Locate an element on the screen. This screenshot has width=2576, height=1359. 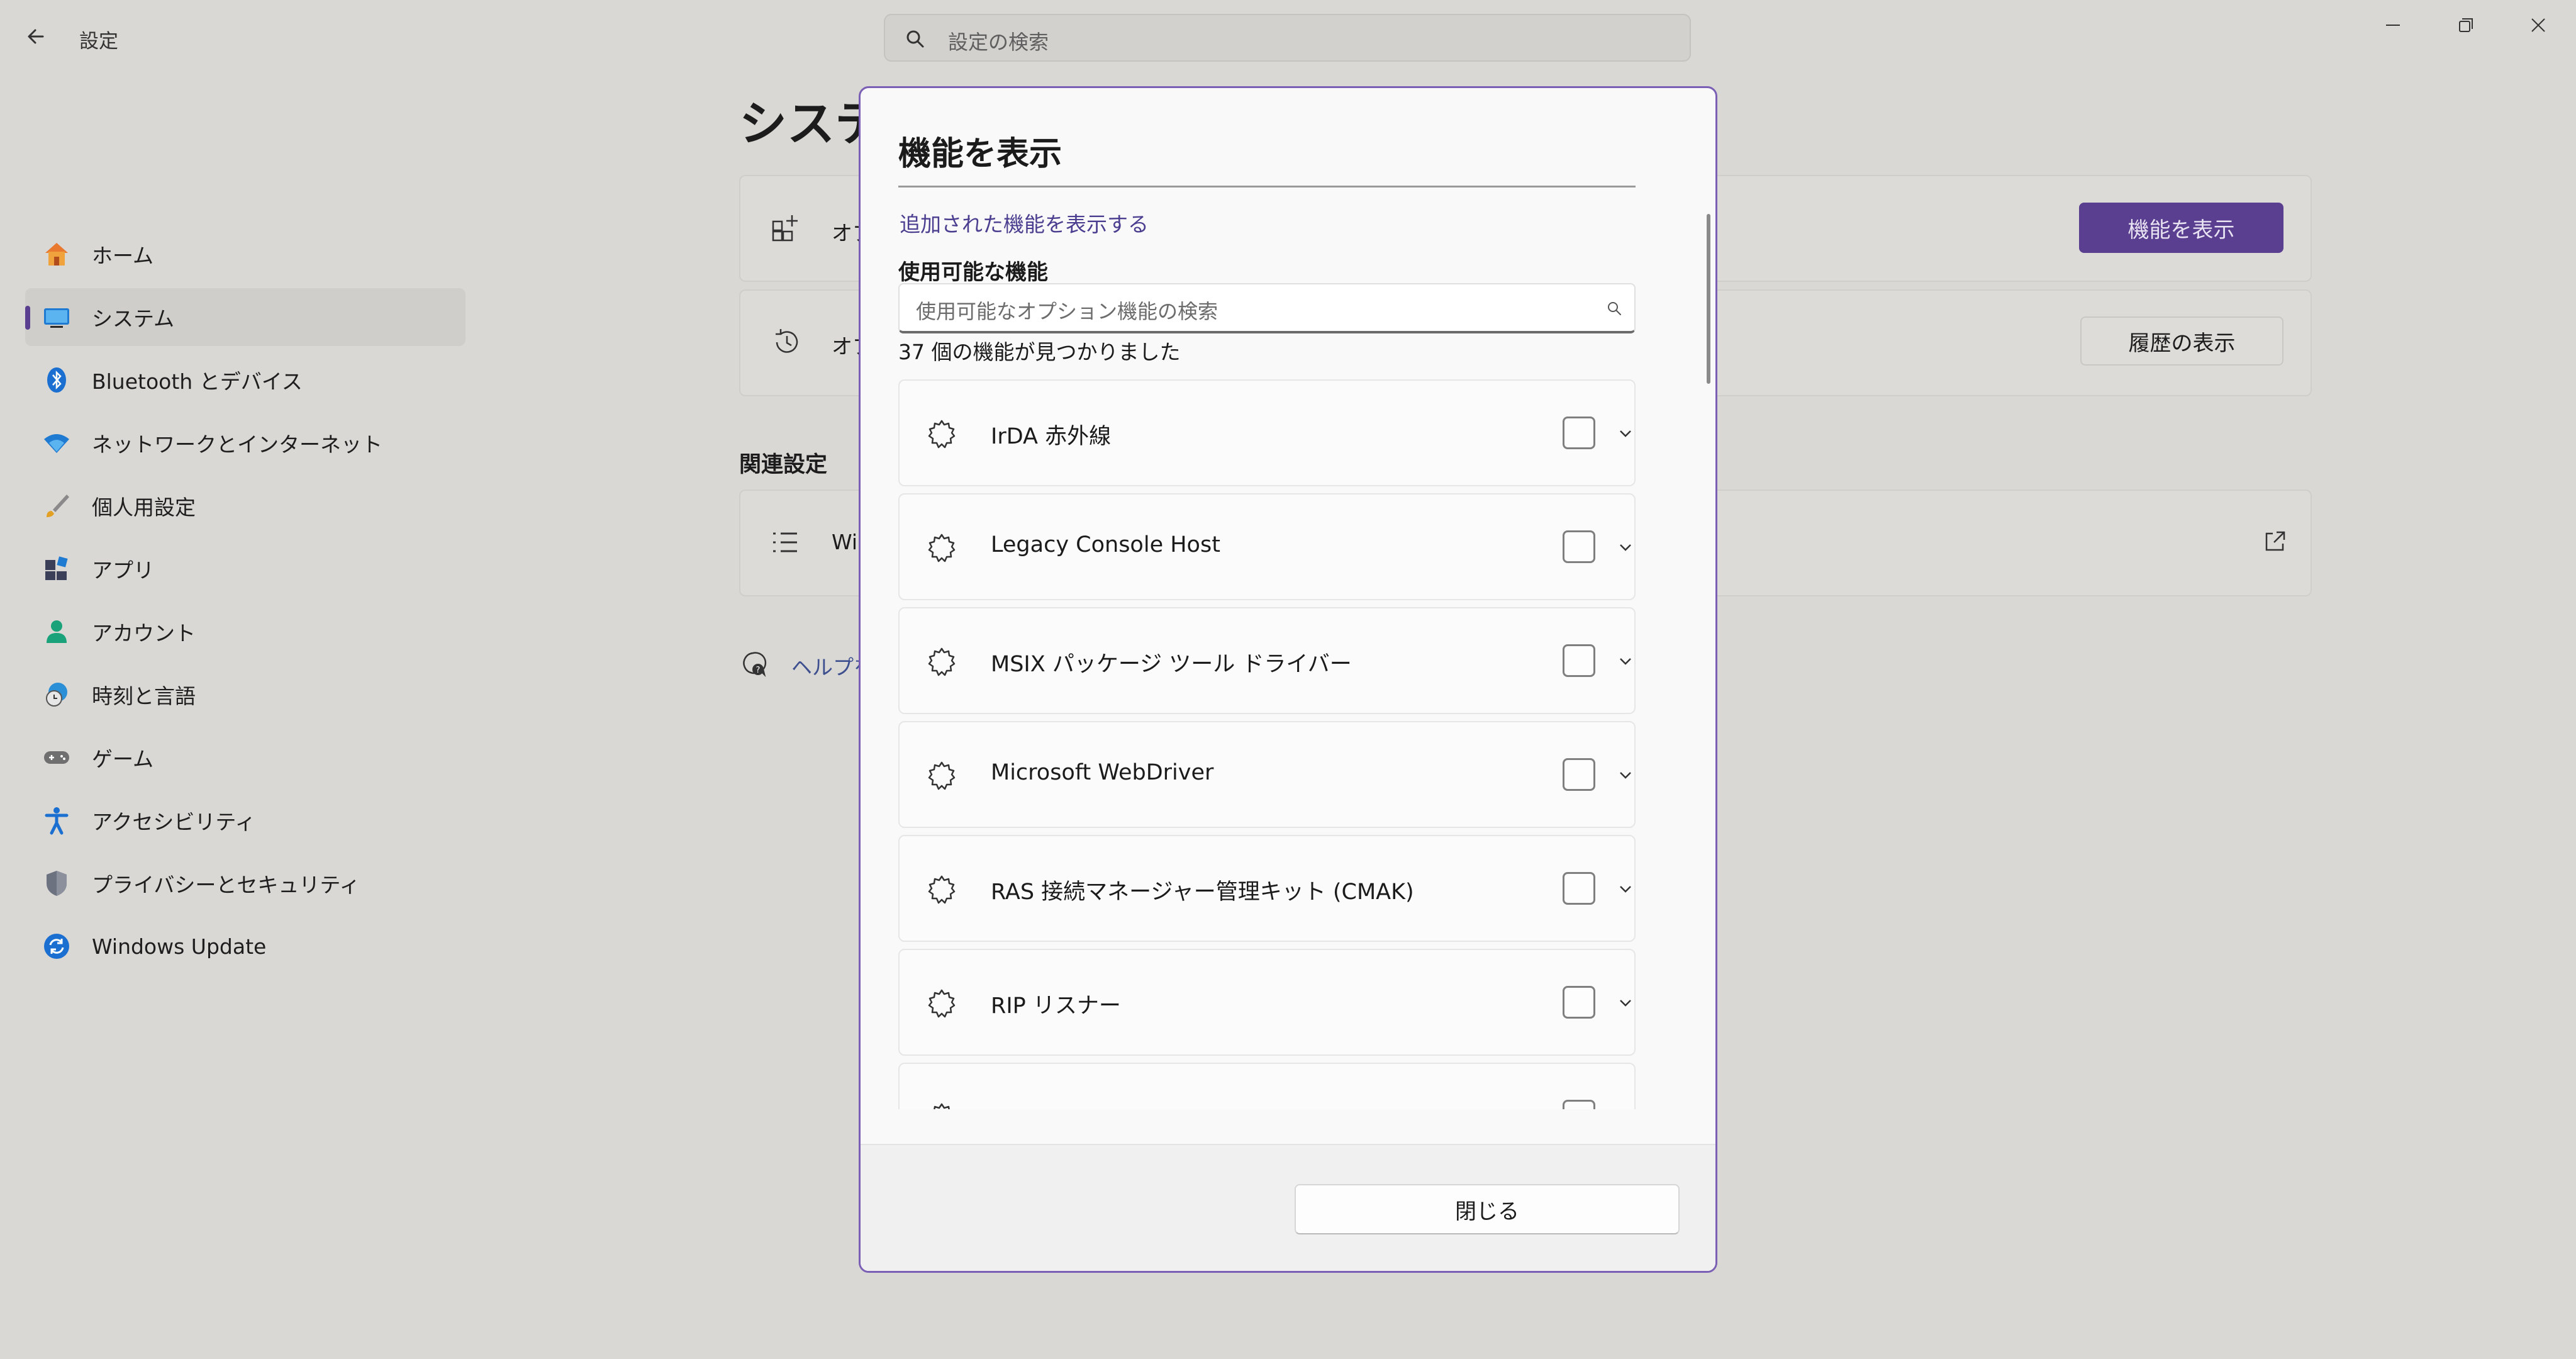
close-window-button is located at coordinates (2538, 25).